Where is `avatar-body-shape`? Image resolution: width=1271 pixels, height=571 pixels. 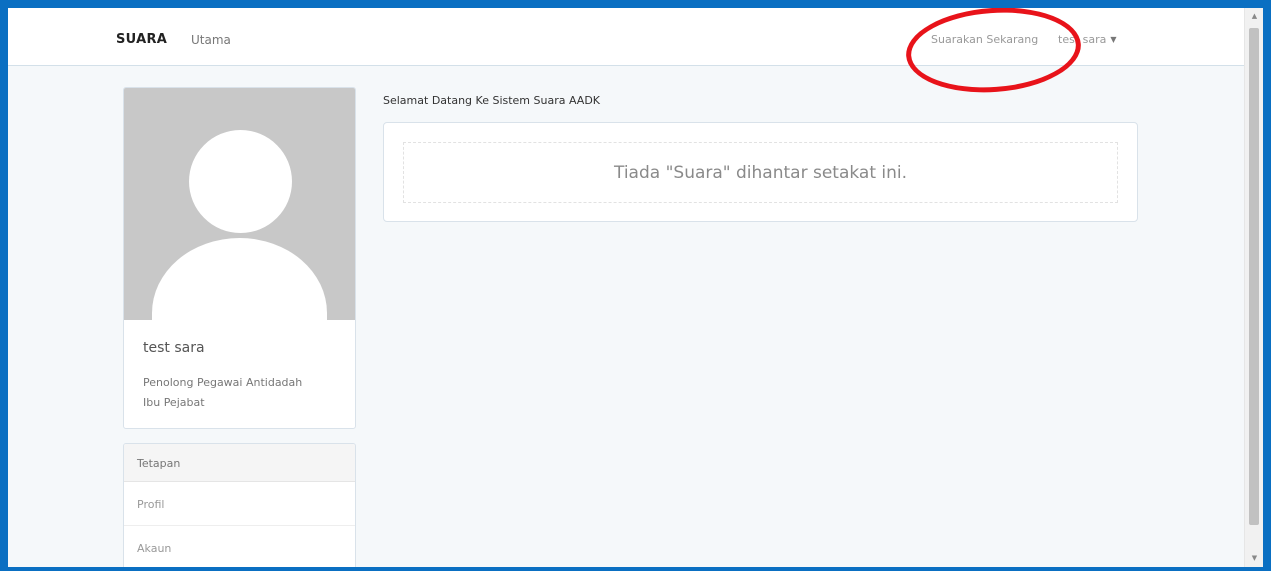
avatar-body-shape is located at coordinates (239, 279).